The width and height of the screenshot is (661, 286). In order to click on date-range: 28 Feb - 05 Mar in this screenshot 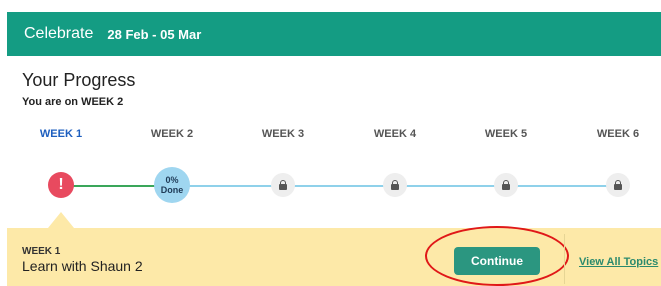, I will do `click(154, 34)`.